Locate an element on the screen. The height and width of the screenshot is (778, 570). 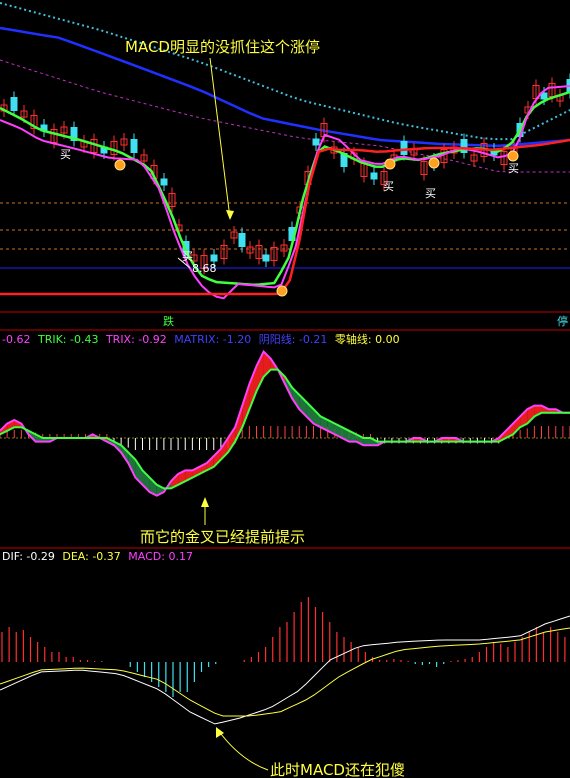
macd-dif-line is located at coordinates (285, 670).